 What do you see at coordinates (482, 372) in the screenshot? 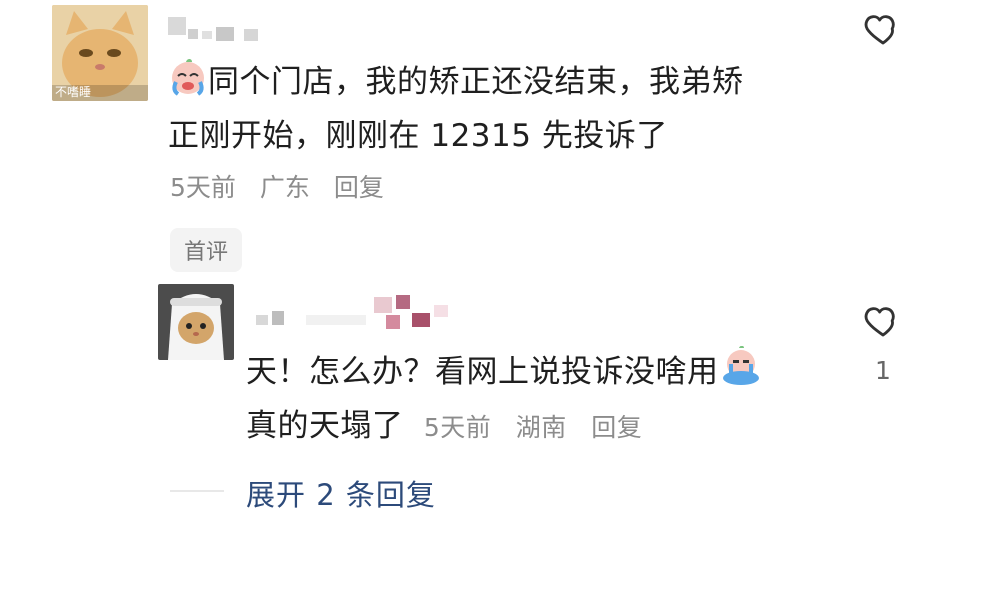
I see `reply-text-line1: 天！怎么办？看网上说投诉没啥用` at bounding box center [482, 372].